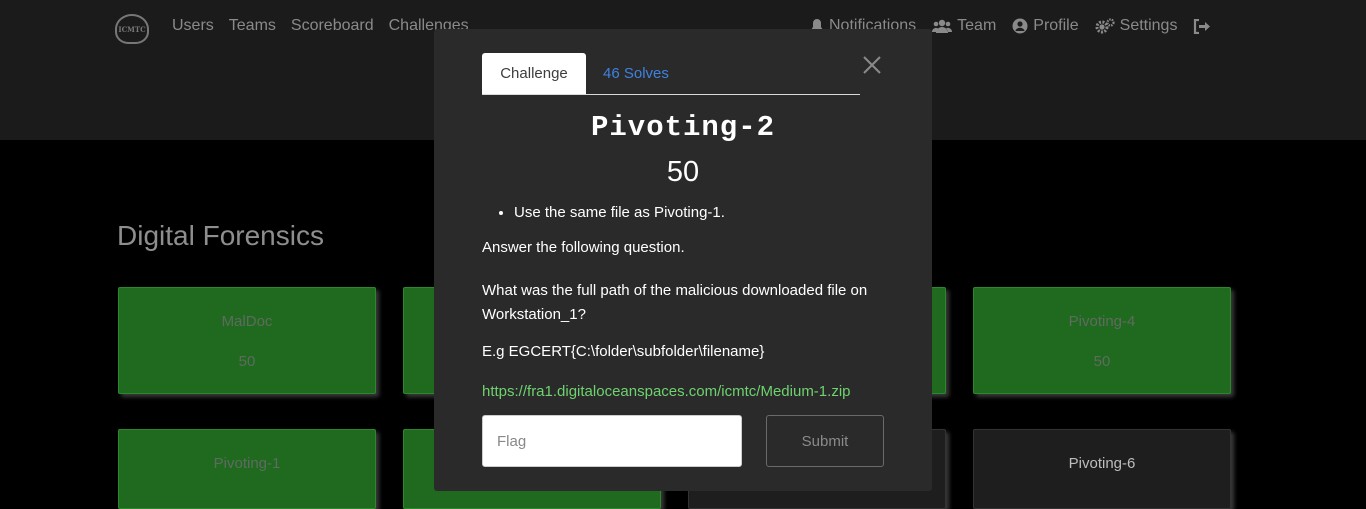  Describe the element at coordinates (977, 25) in the screenshot. I see `nav-team-label: Team` at that location.